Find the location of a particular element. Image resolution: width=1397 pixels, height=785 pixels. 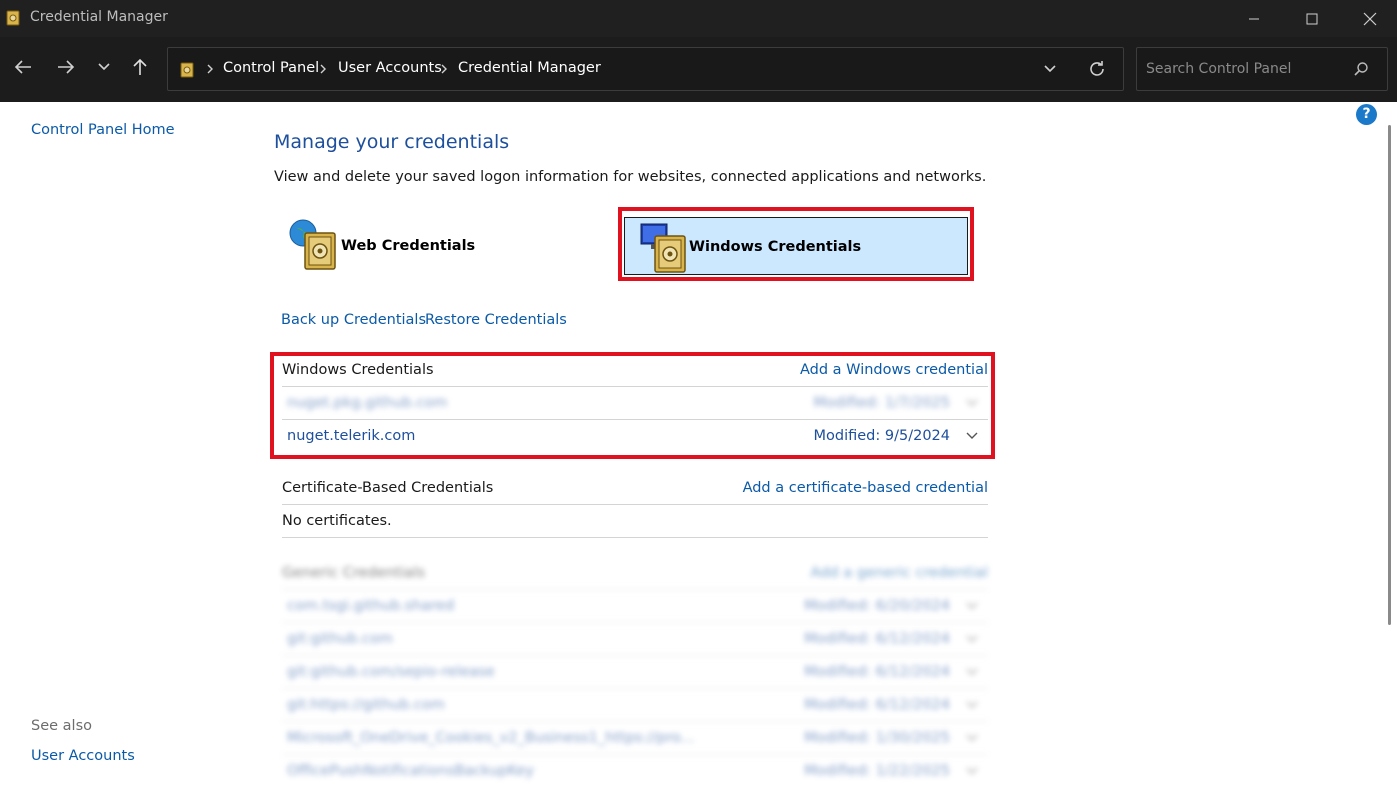

no-certificates-text: No certificates. is located at coordinates (337, 521).